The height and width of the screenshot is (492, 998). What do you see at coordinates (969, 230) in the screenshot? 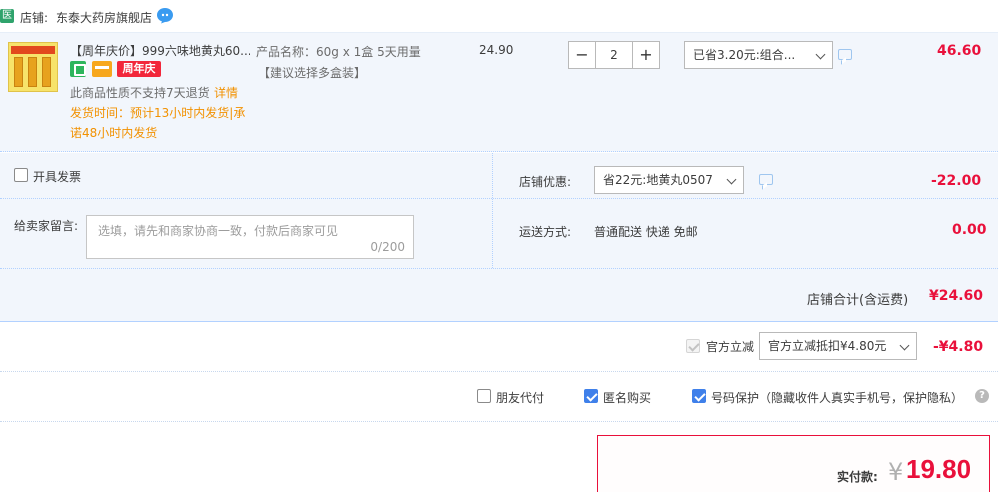
I see `shipping-amount: 0.00` at bounding box center [969, 230].